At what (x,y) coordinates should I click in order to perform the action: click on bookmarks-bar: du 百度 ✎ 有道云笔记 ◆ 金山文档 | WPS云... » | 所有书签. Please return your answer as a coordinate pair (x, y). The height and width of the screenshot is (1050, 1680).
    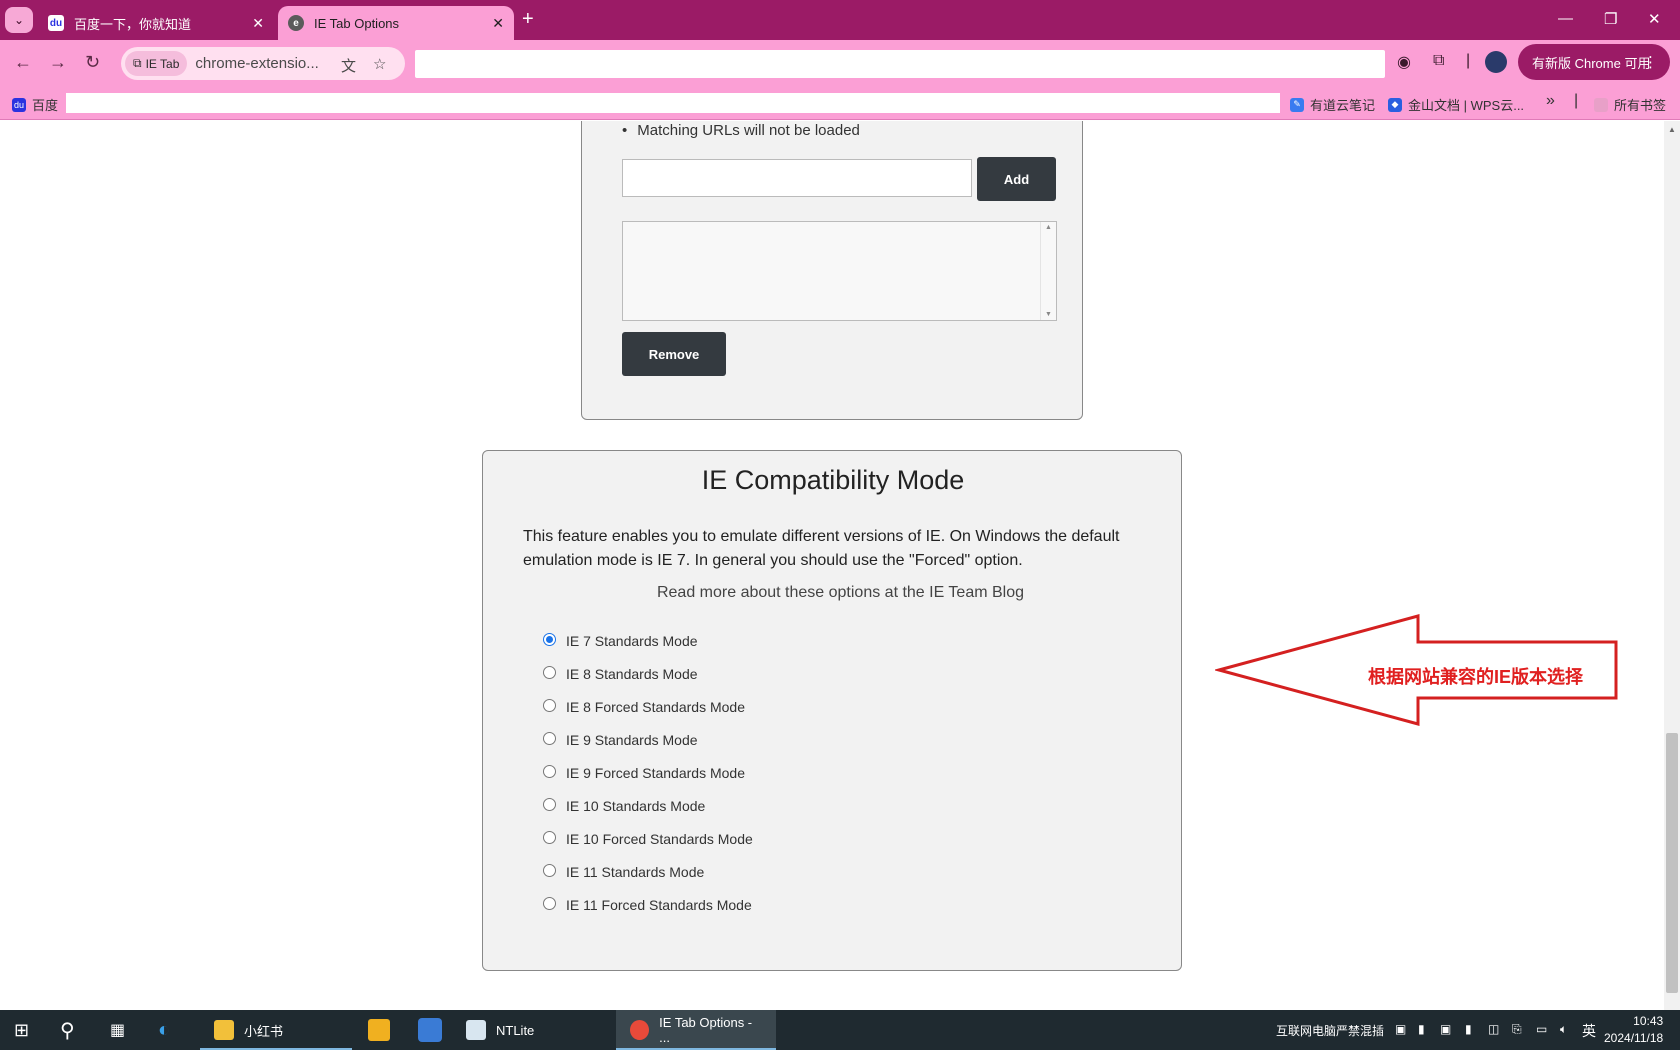
    Looking at the image, I should click on (840, 103).